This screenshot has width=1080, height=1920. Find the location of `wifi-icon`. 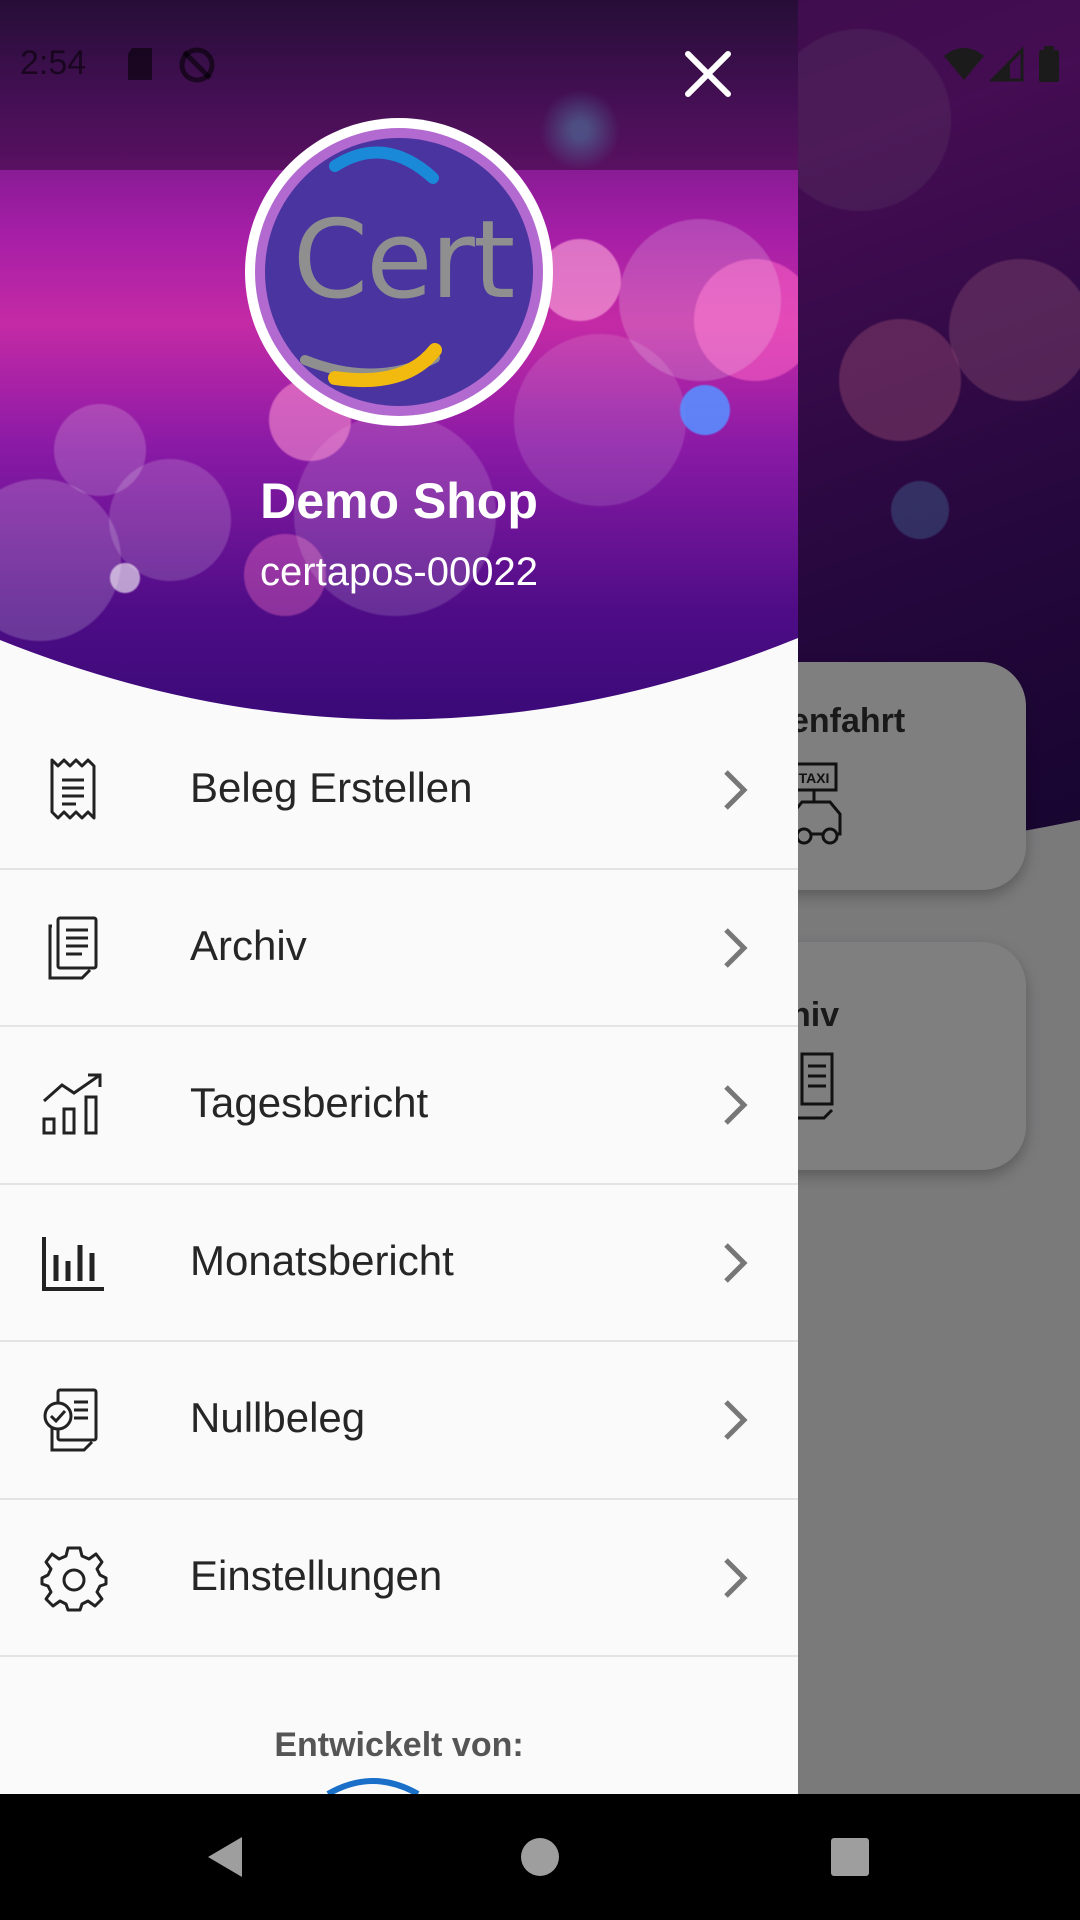

wifi-icon is located at coordinates (964, 64).